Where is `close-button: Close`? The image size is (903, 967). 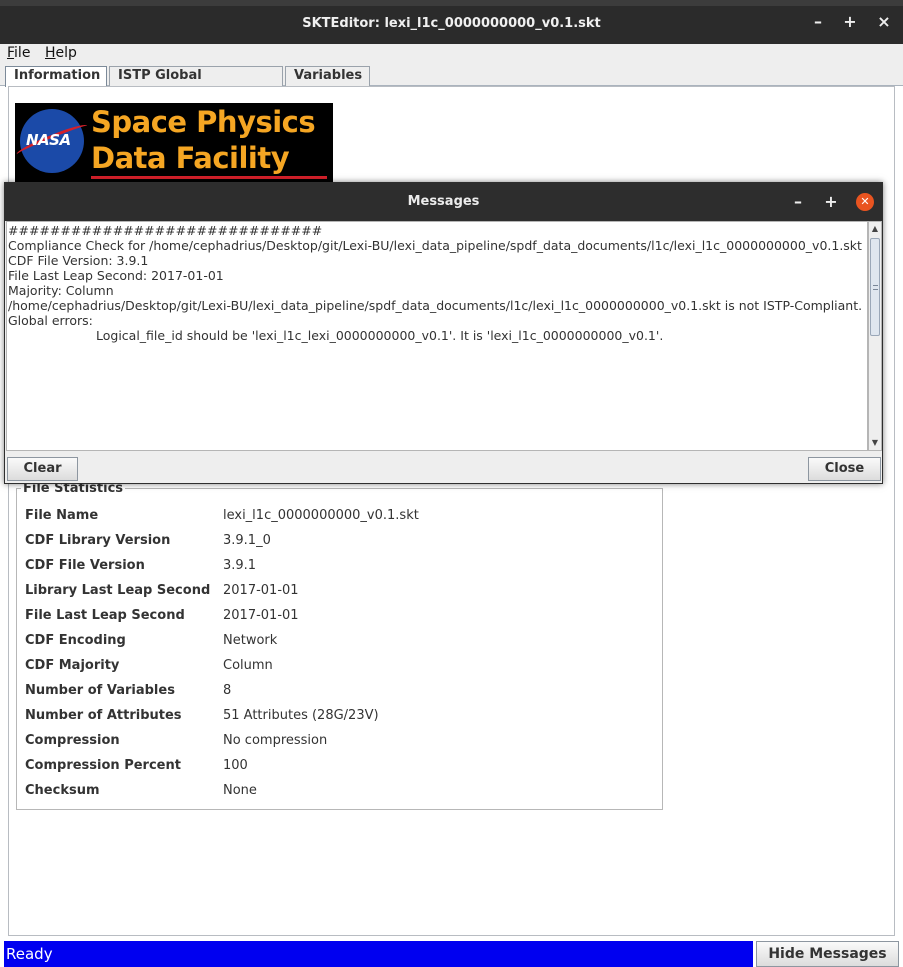
close-button: Close is located at coordinates (844, 469).